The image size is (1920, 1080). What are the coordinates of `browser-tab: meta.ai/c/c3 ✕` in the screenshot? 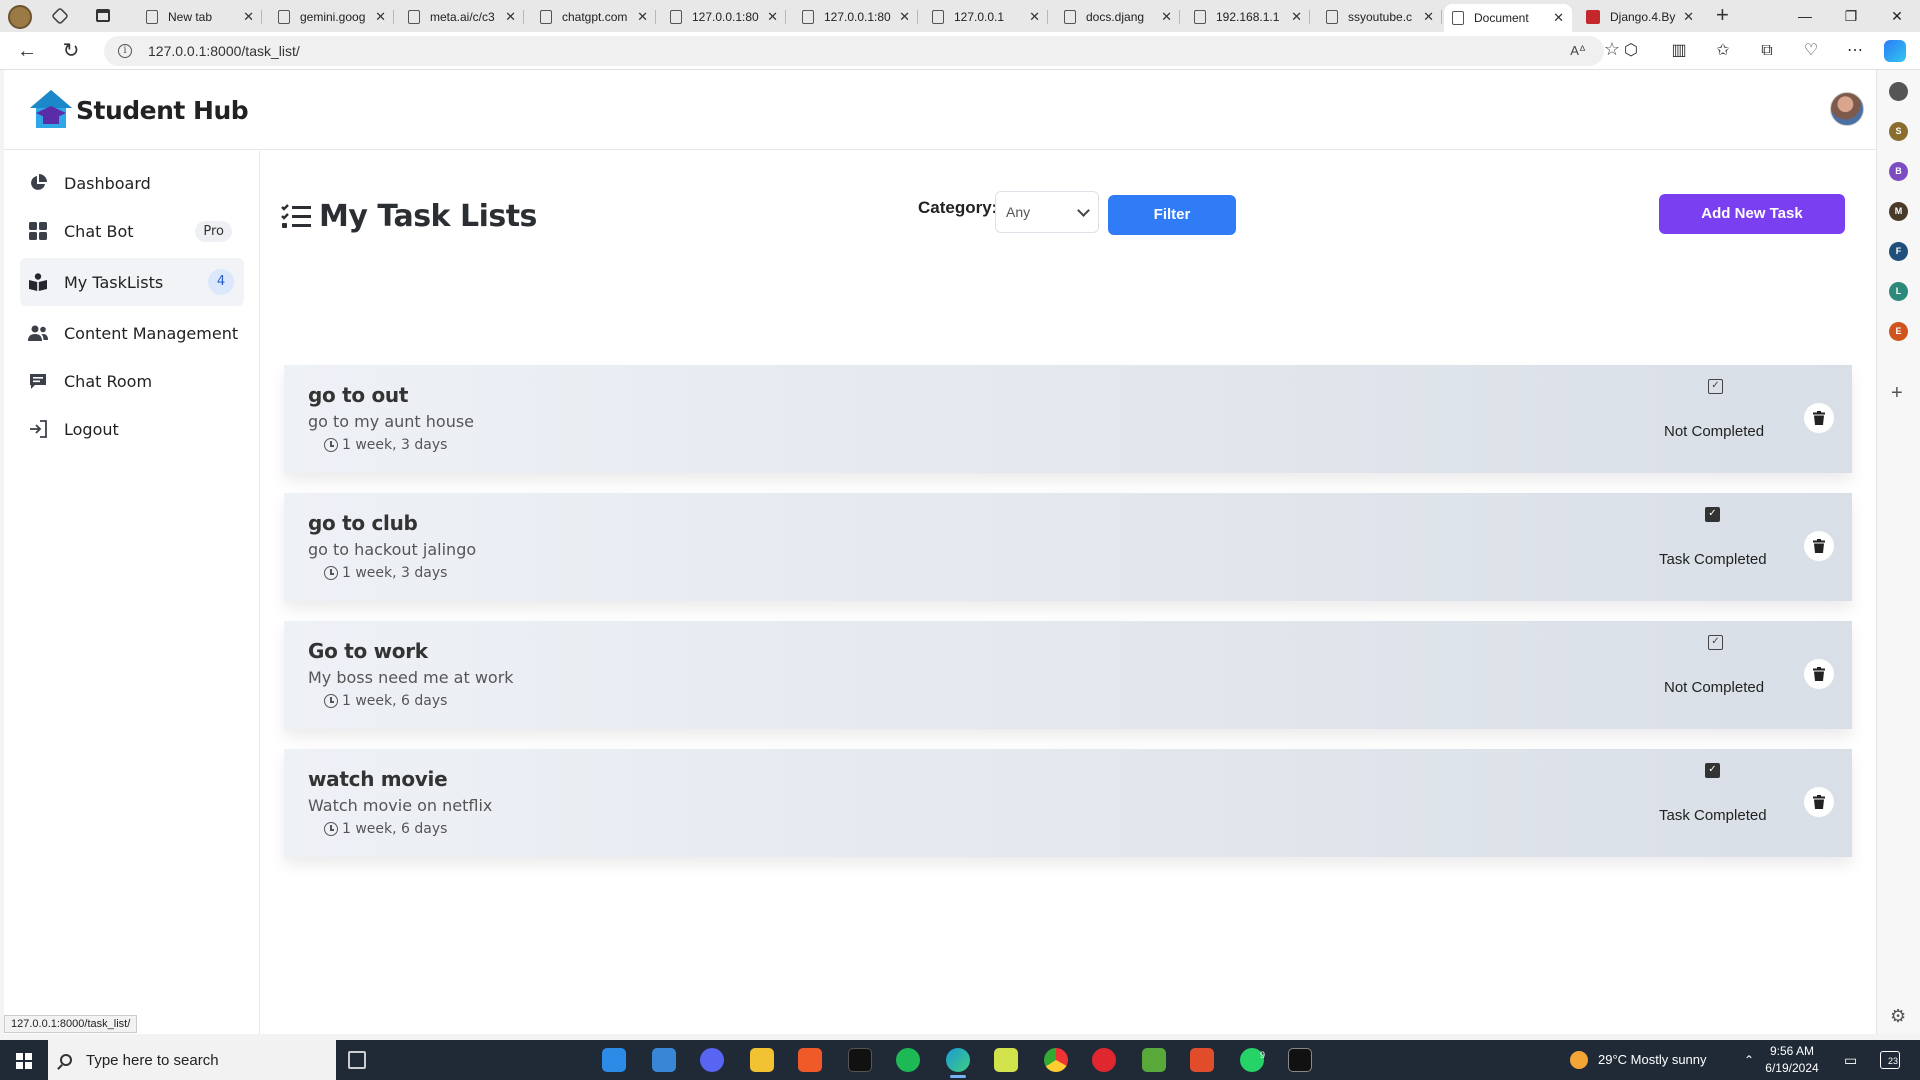 It's located at (462, 17).